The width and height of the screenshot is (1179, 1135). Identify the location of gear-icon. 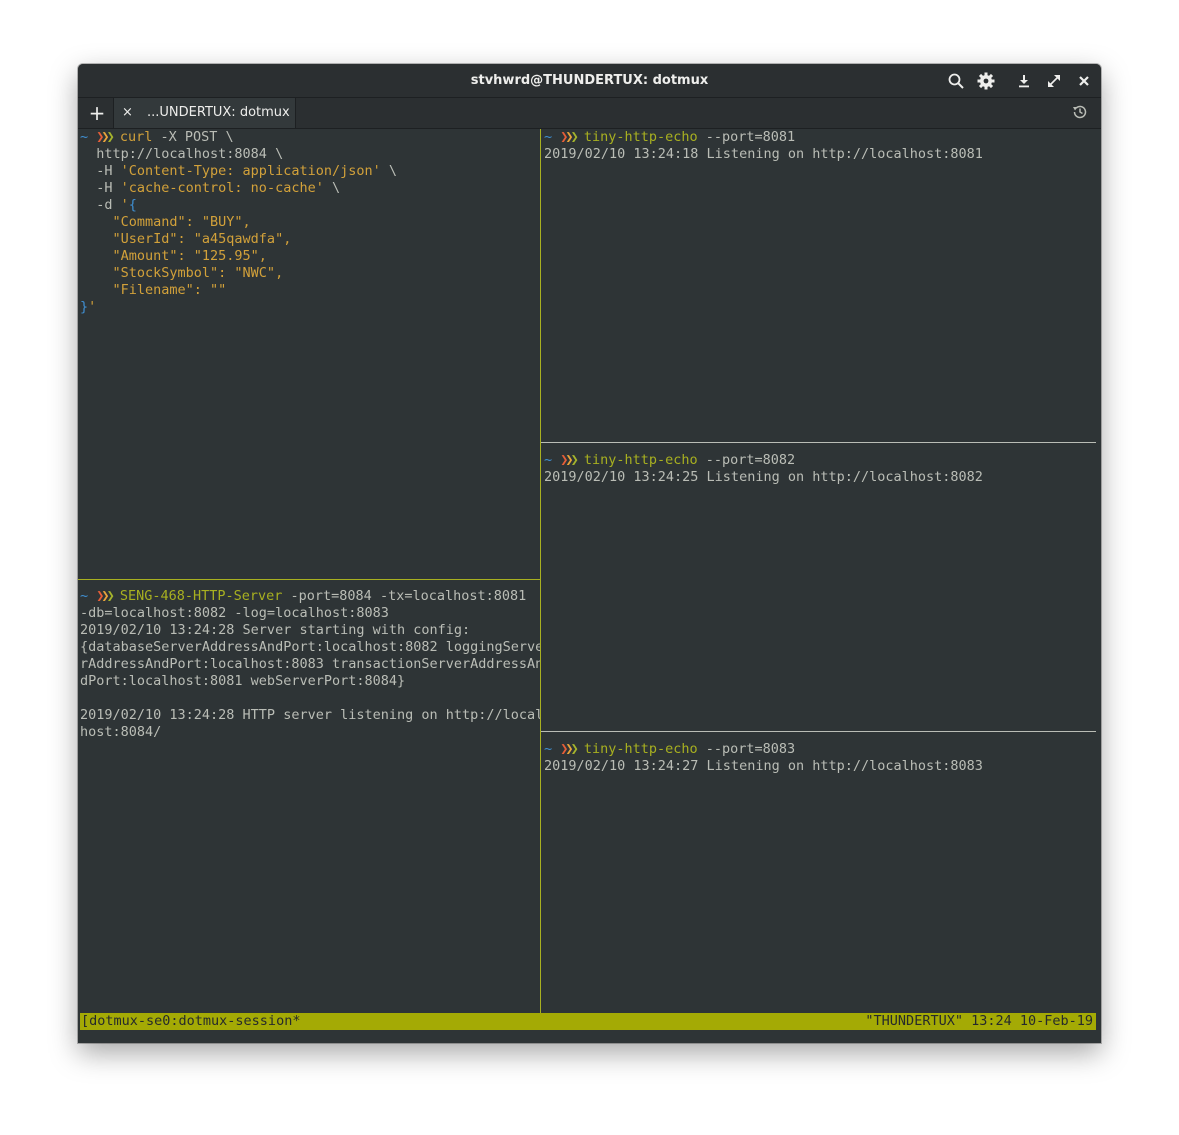
(986, 81).